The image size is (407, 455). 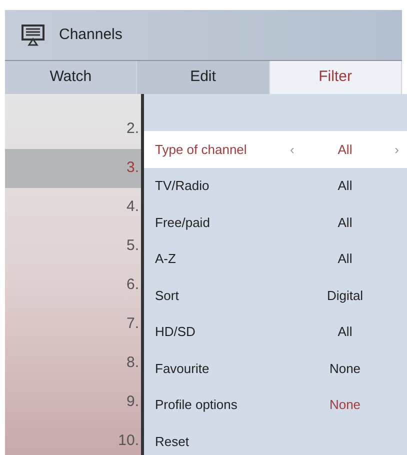 What do you see at coordinates (275, 258) in the screenshot?
I see `filter-row: A-Z All` at bounding box center [275, 258].